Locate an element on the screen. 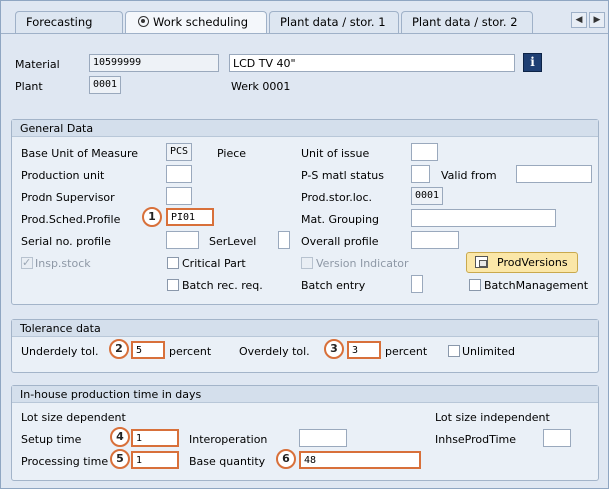 The image size is (609, 489). setup-time-field: 1 is located at coordinates (155, 438).